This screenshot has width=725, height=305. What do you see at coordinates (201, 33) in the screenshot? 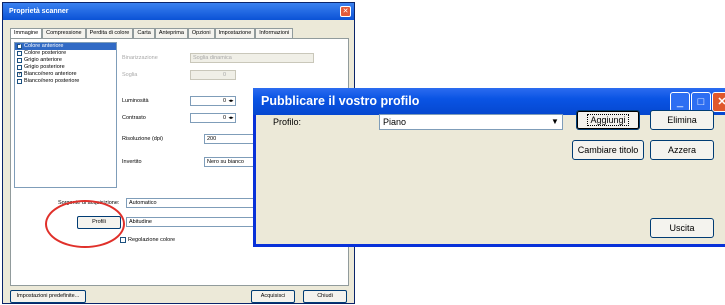
I see `tab-opzioni: Opzioni` at bounding box center [201, 33].